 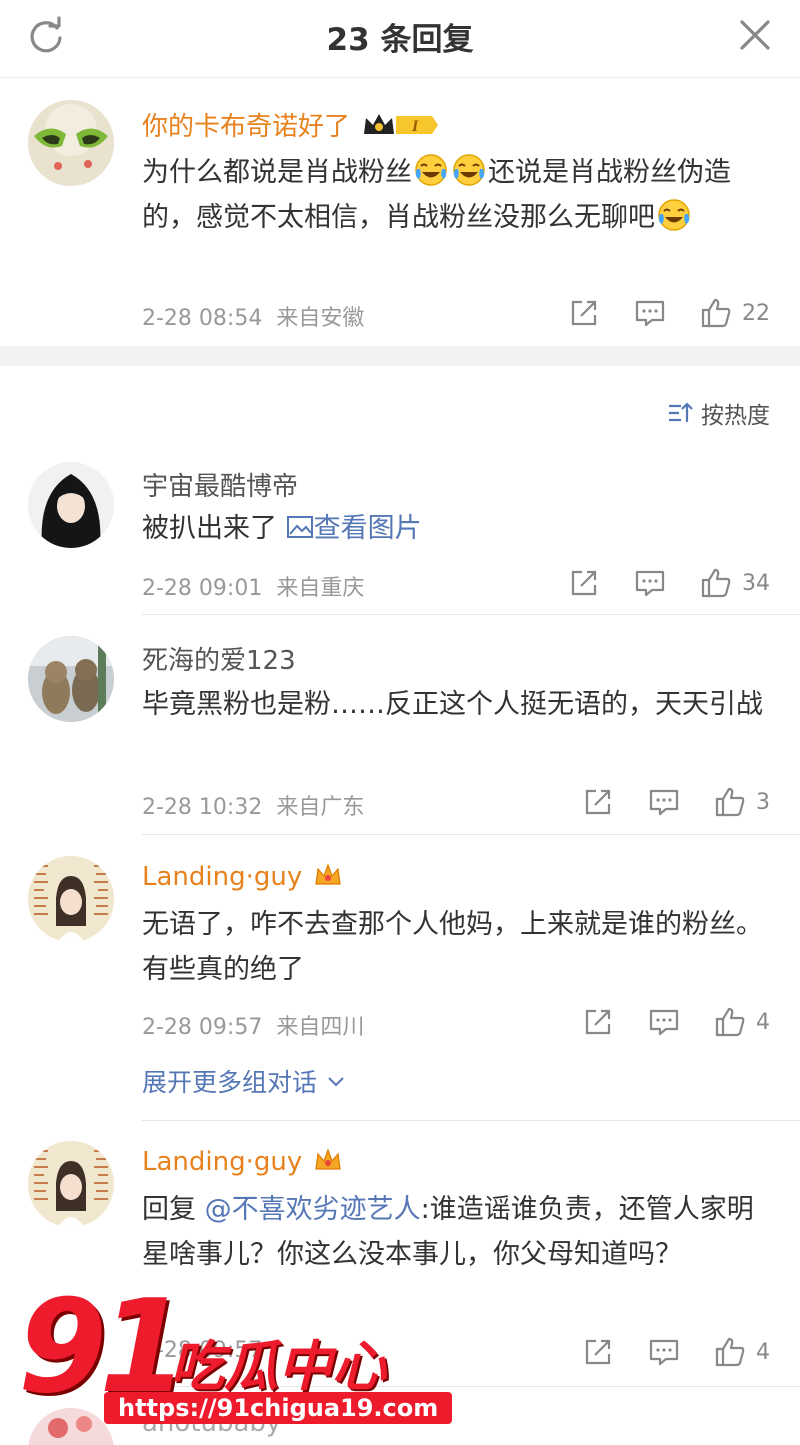 What do you see at coordinates (756, 583) in the screenshot?
I see `like-count: 34` at bounding box center [756, 583].